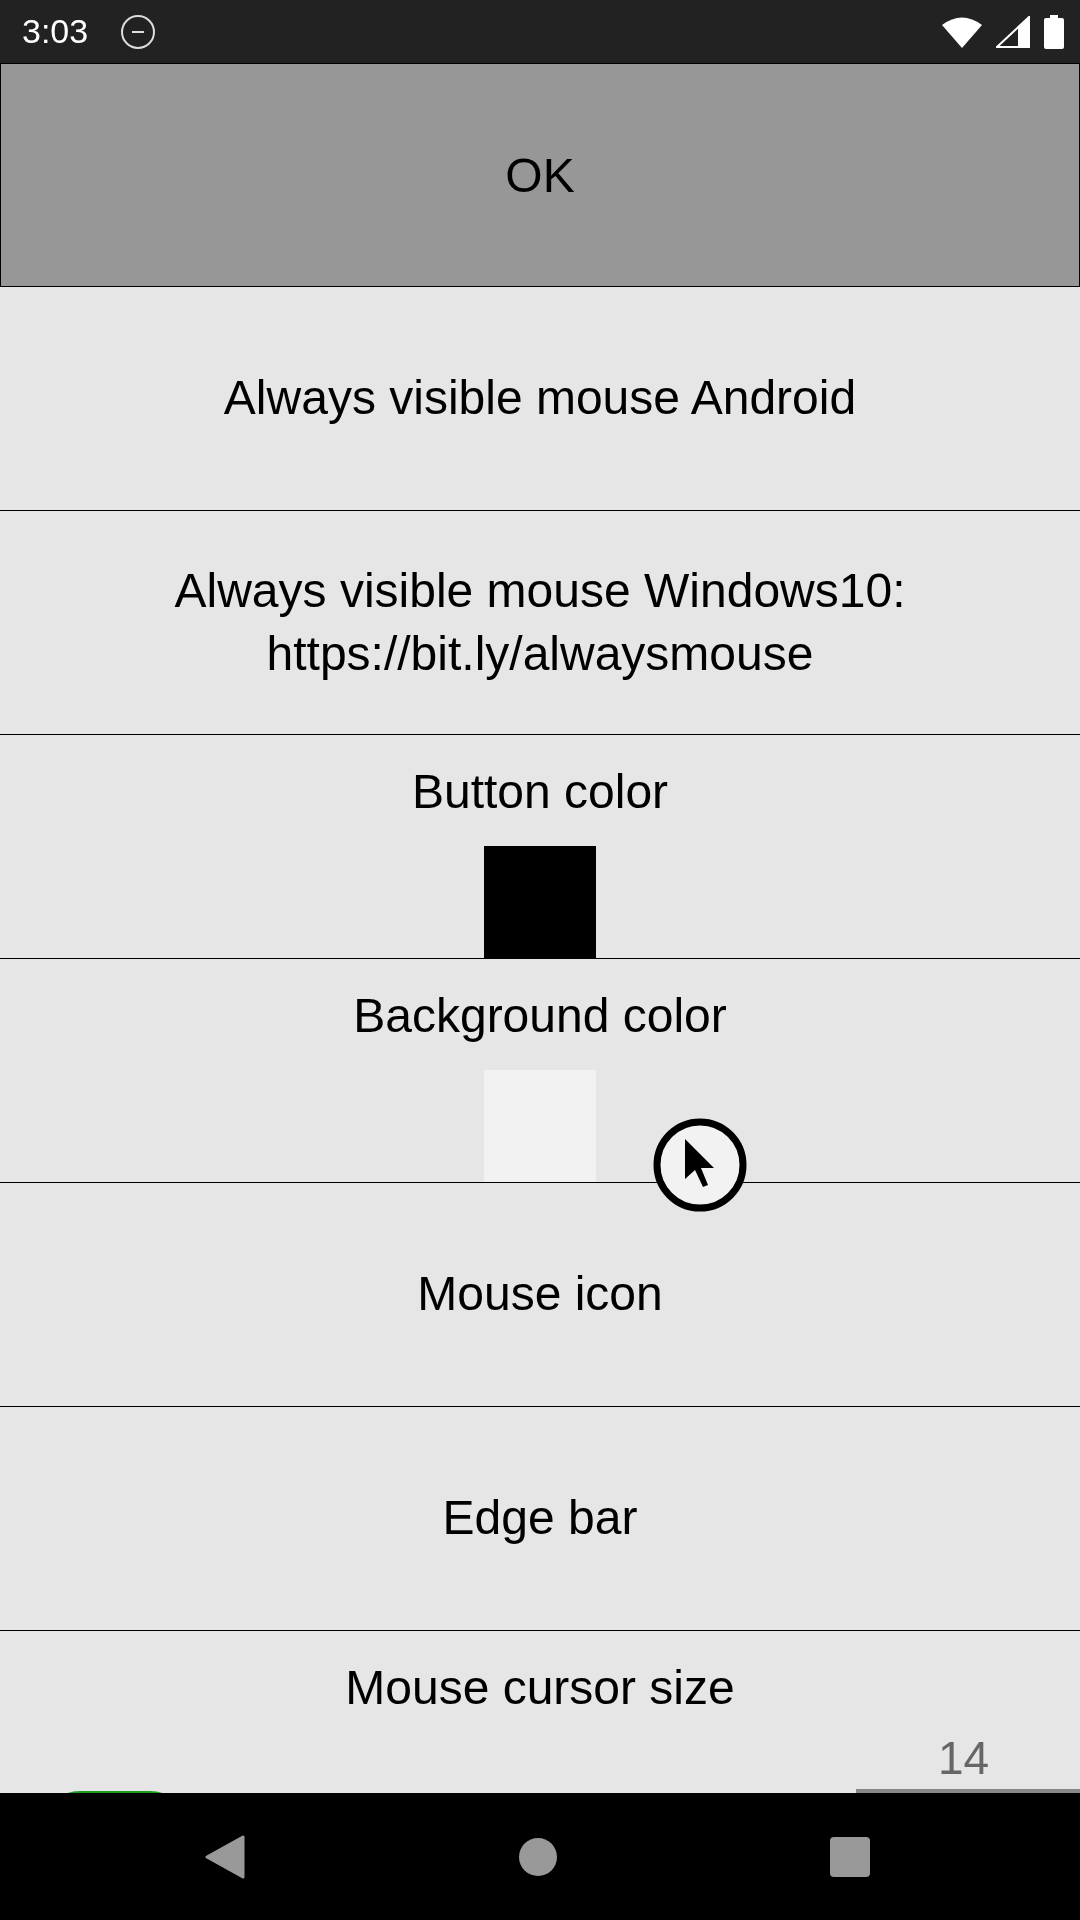  What do you see at coordinates (964, 1758) in the screenshot?
I see `size-value: 14` at bounding box center [964, 1758].